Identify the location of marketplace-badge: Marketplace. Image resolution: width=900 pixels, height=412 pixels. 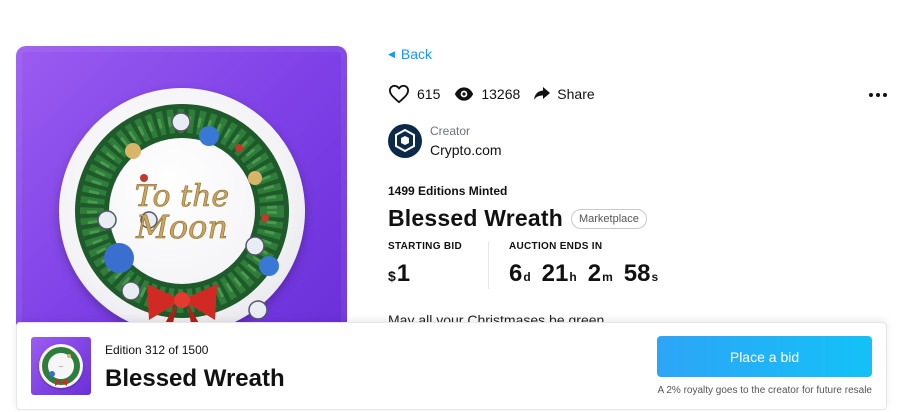
(608, 218).